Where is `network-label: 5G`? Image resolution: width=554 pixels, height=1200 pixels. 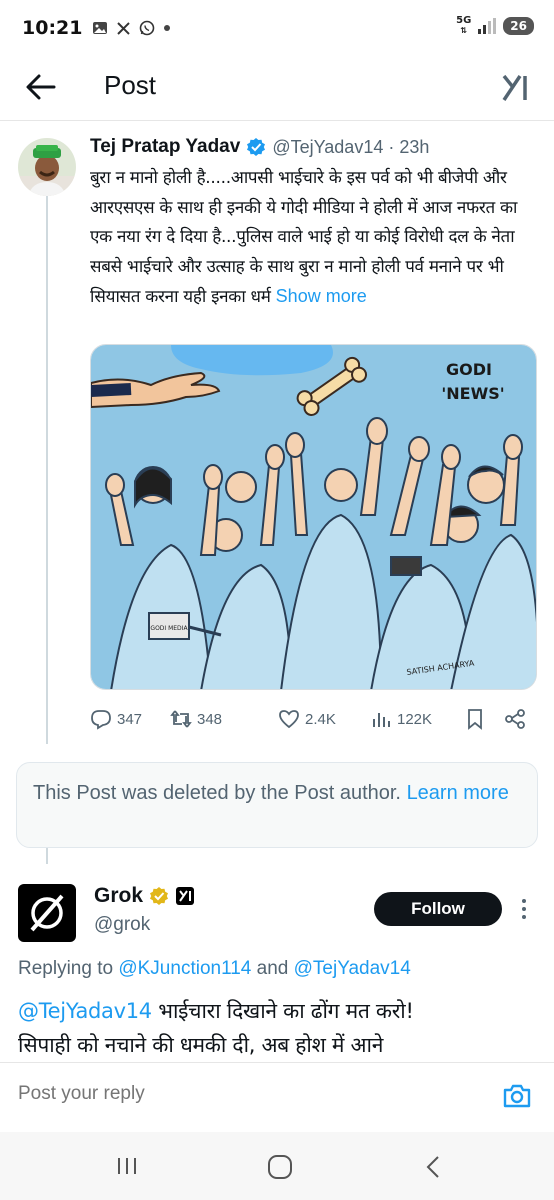
network-label: 5G is located at coordinates (464, 20).